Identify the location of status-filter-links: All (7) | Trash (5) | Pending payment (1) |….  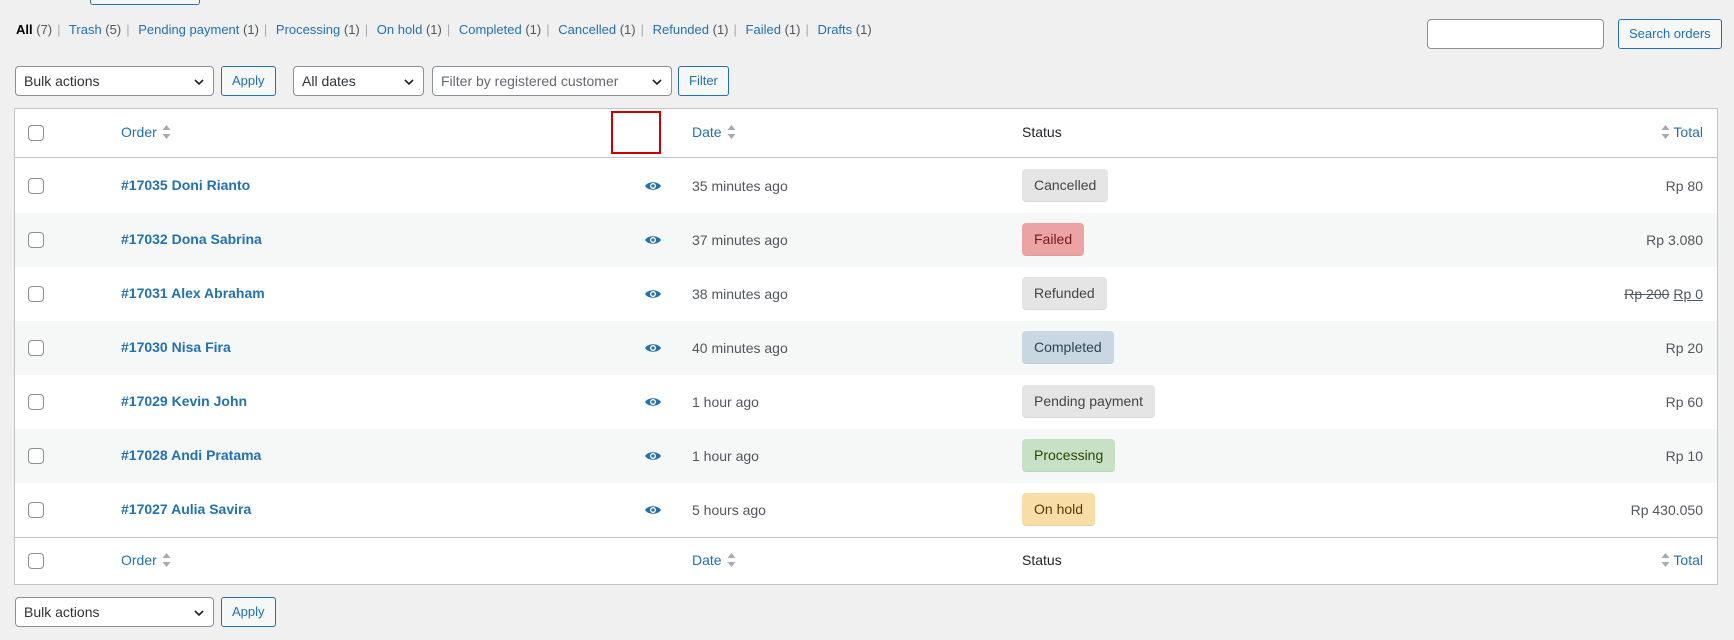
(444, 29).